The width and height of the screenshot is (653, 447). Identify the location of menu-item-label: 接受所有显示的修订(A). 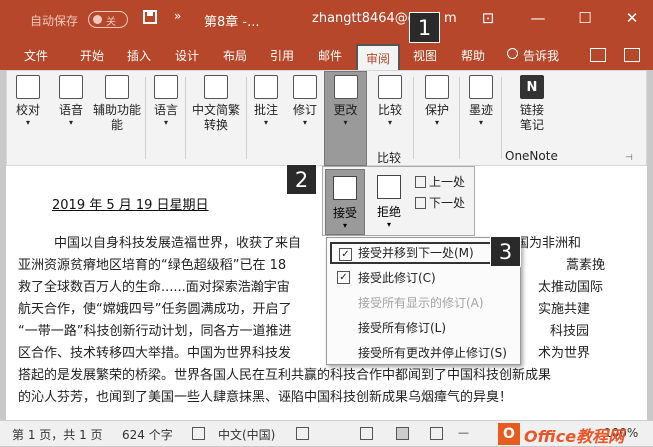
(421, 303).